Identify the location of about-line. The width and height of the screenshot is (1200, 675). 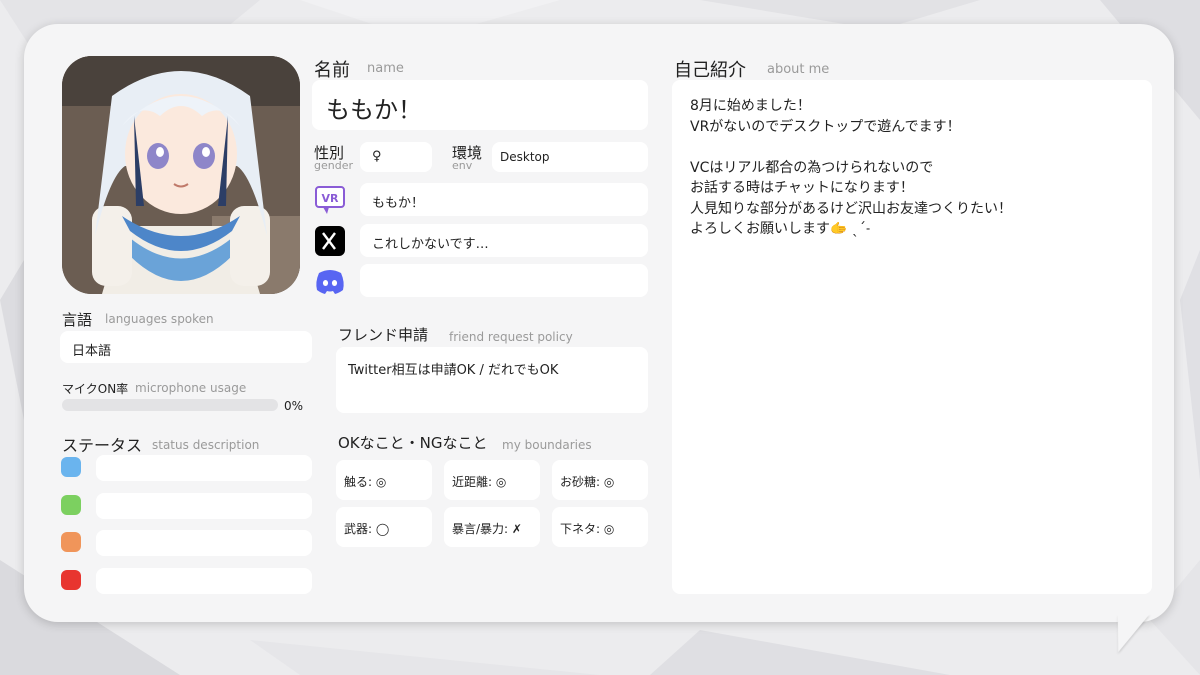
(851, 147).